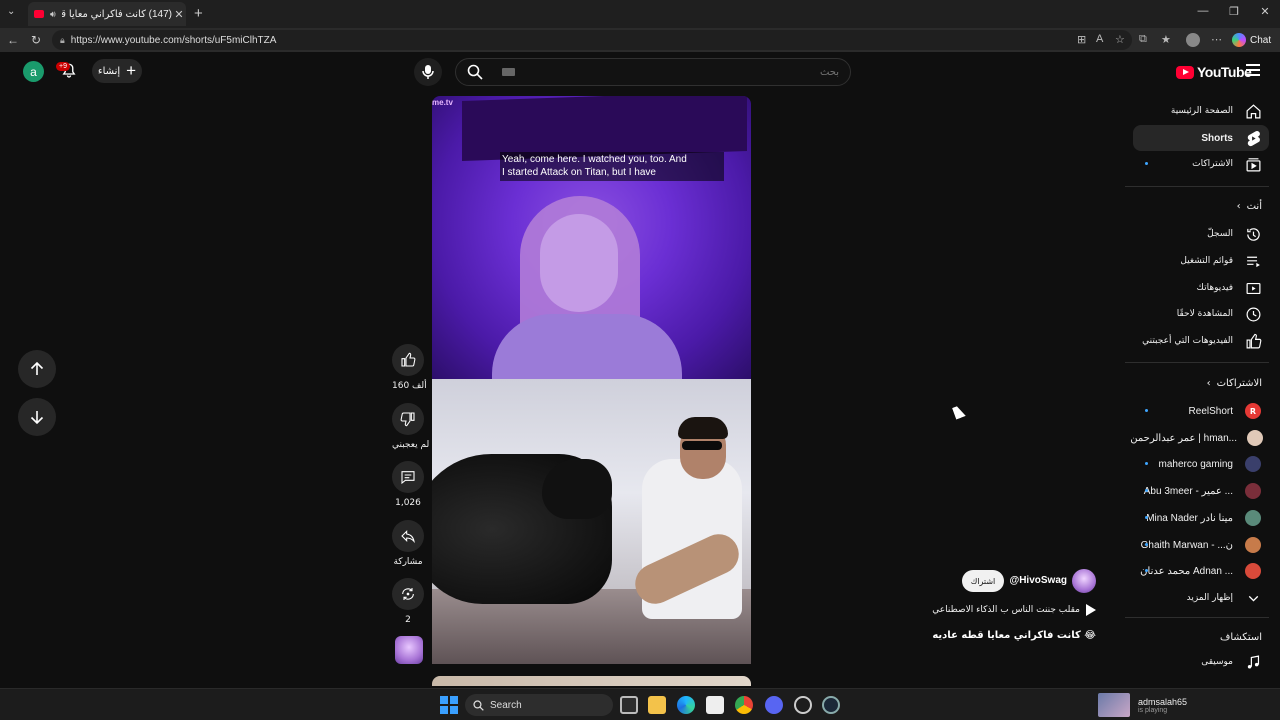 Image resolution: width=1280 pixels, height=720 pixels. What do you see at coordinates (1201, 164) in the screenshot?
I see `sidebar-item-subscriptions: الاشتراكات` at bounding box center [1201, 164].